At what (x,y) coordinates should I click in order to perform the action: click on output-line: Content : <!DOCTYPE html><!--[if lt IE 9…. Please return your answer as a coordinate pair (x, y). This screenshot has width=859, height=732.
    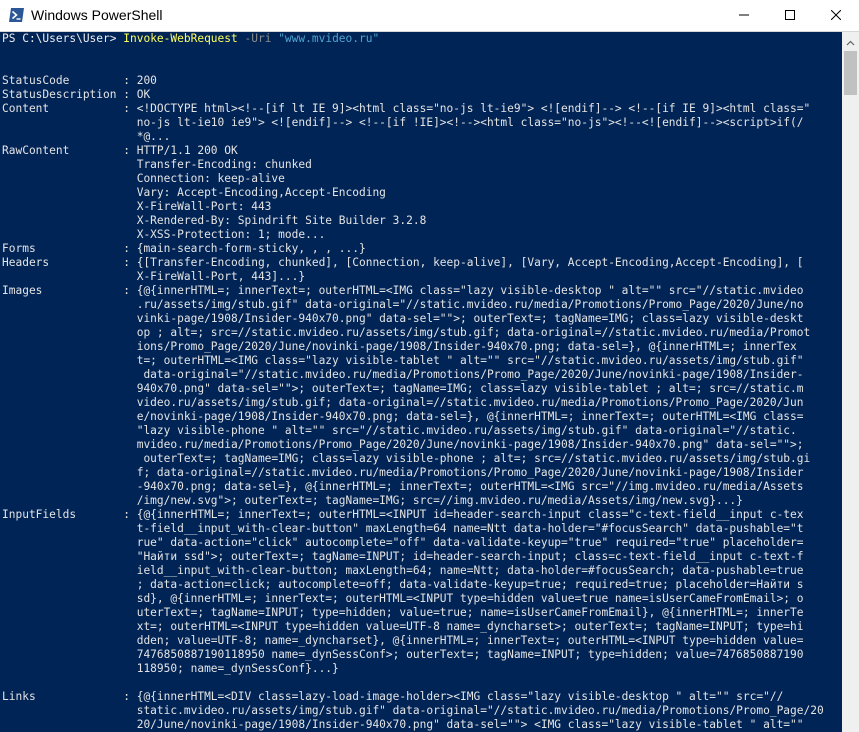
    Looking at the image, I should click on (406, 108).